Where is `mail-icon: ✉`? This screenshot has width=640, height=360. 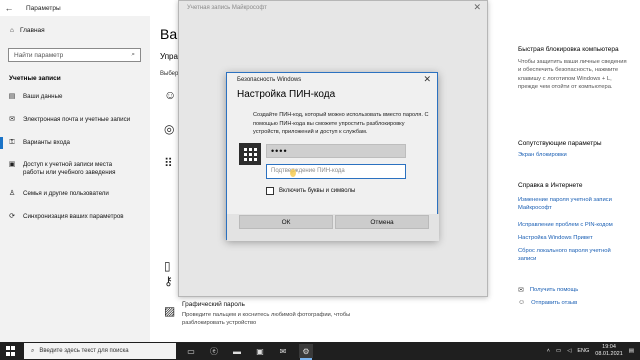
mail-icon: ✉ is located at coordinates (283, 351).